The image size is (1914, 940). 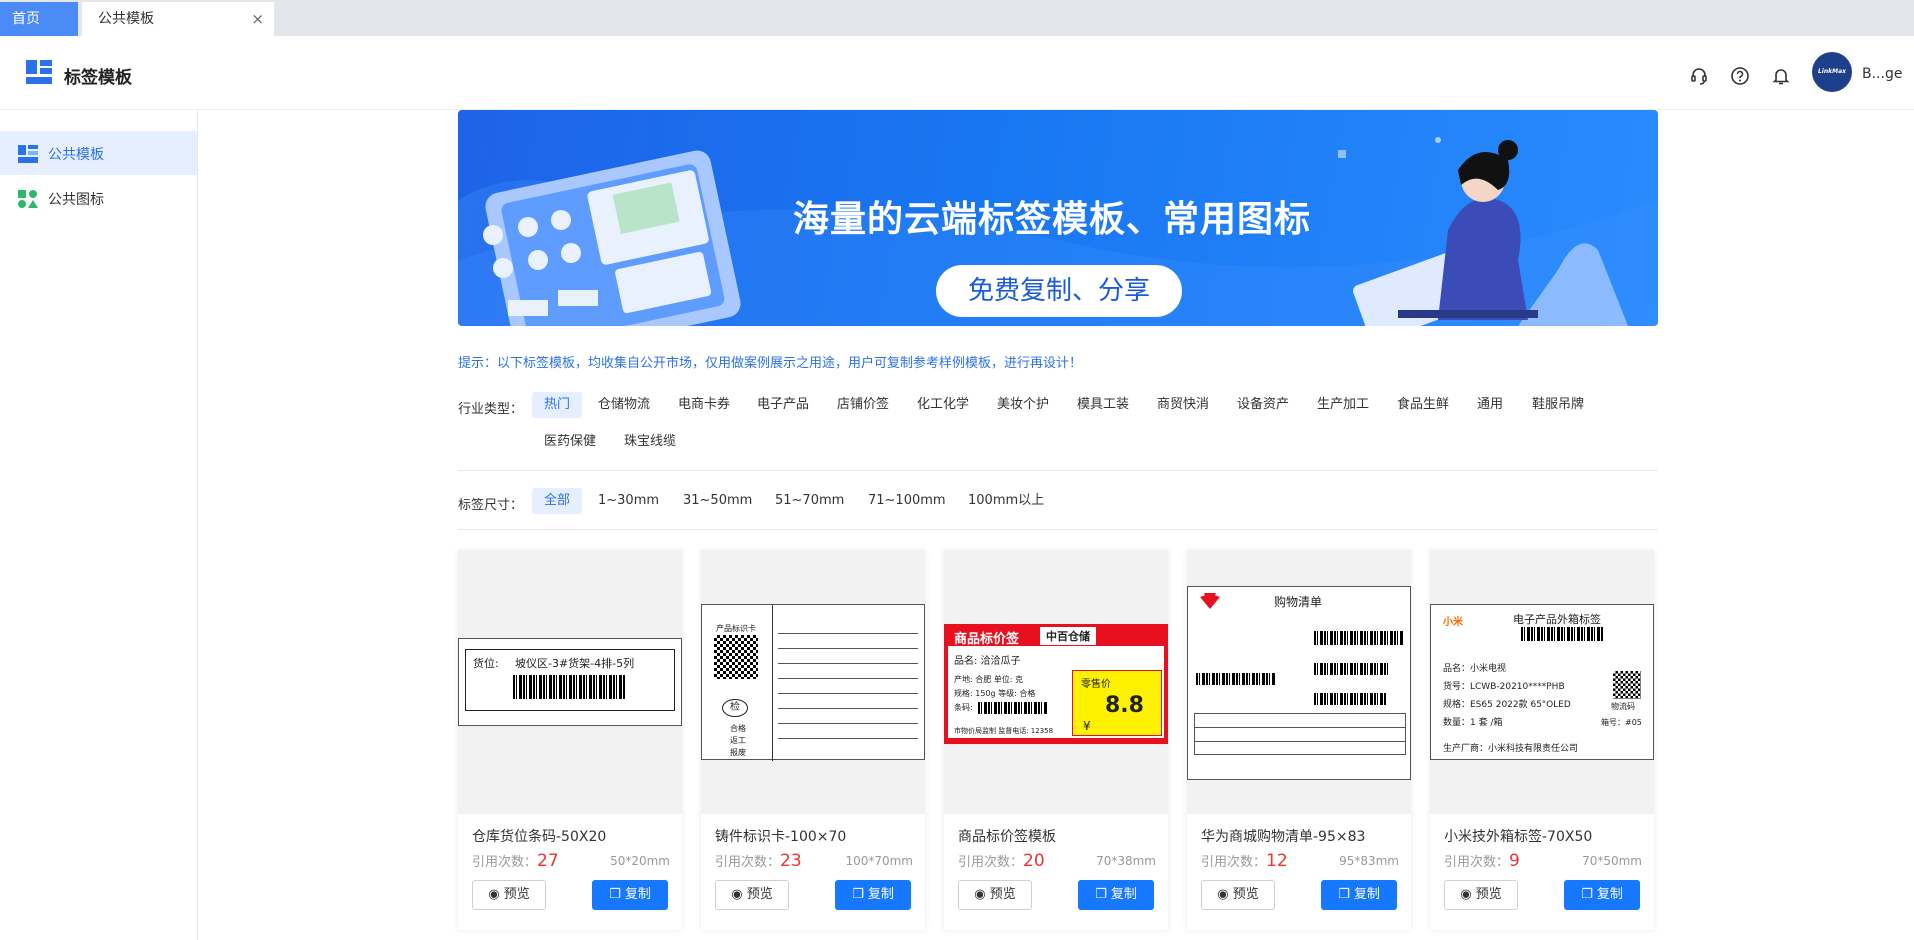 What do you see at coordinates (943, 405) in the screenshot?
I see `chip-industry: 化工化学` at bounding box center [943, 405].